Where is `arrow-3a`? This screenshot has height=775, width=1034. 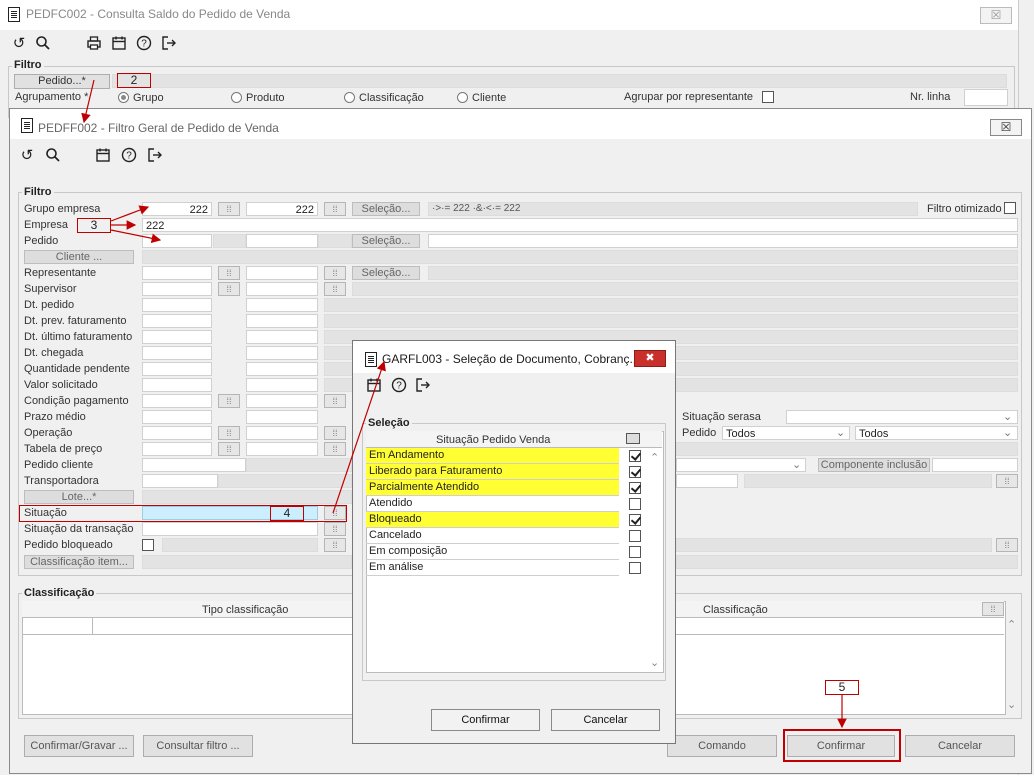 arrow-3a is located at coordinates (130, 213).